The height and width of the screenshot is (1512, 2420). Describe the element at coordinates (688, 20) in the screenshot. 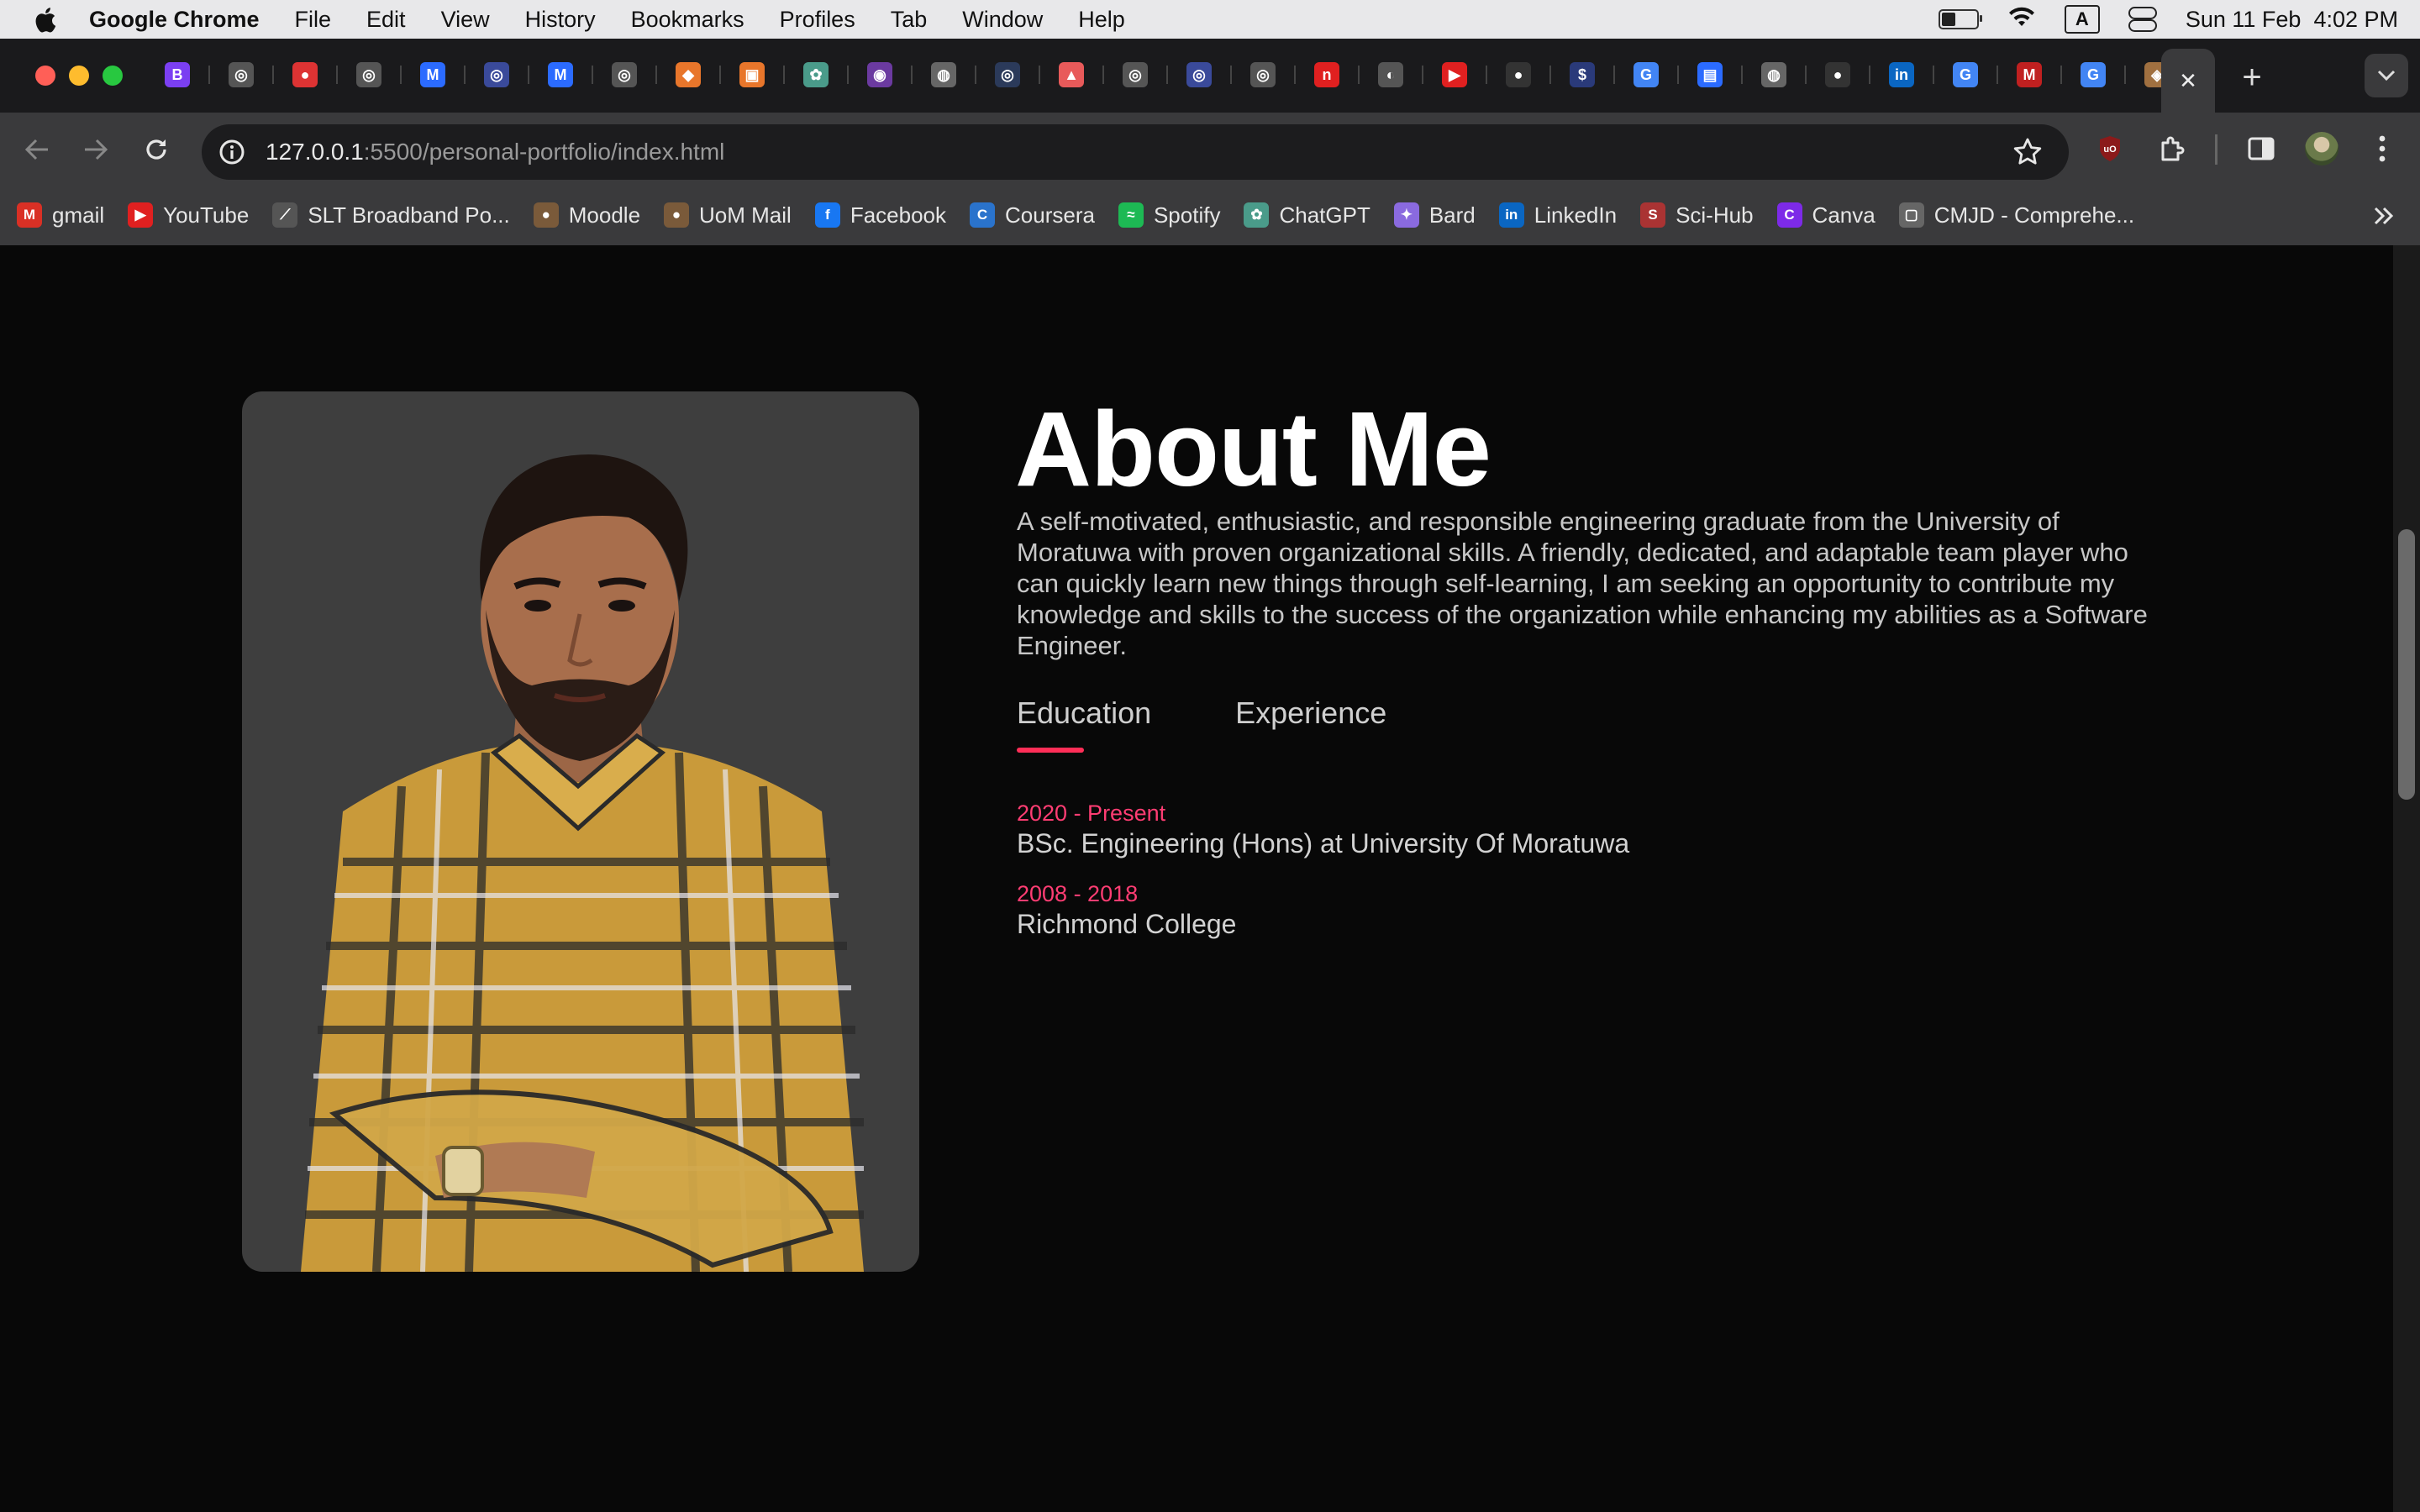

I see `menu-bookmarks: Bookmarks` at that location.